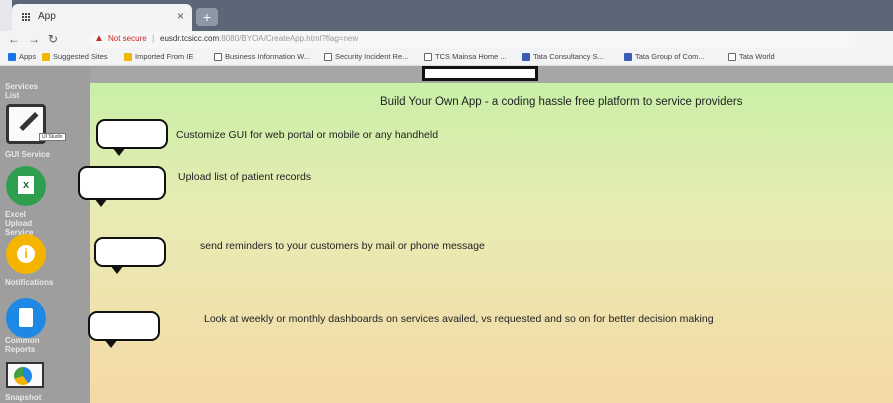  I want to click on notifications-label: Notifications, so click(29, 282).